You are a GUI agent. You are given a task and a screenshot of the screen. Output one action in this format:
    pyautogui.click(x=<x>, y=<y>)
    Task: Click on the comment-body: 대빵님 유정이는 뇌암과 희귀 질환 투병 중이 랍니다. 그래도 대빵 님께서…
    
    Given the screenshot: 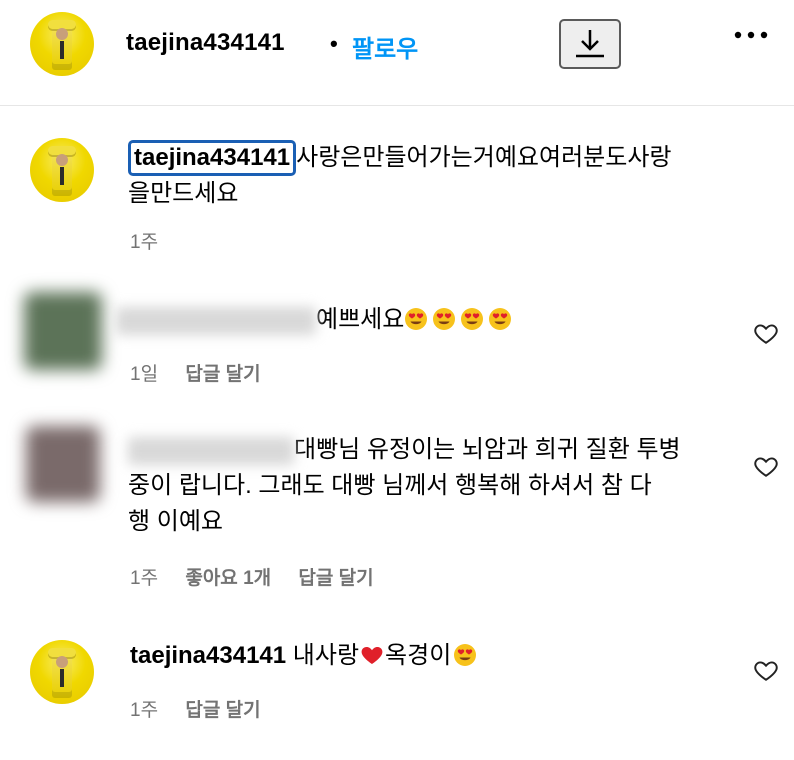 What is the action you would take?
    pyautogui.click(x=438, y=486)
    